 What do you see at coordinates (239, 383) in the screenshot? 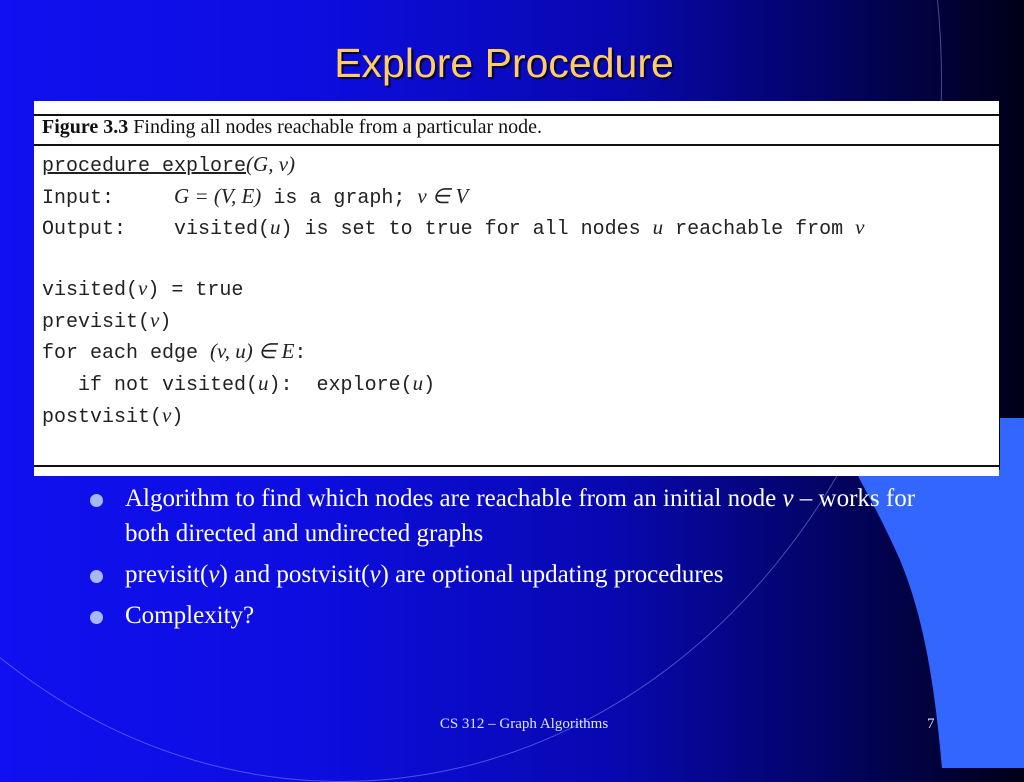
I see `code-line-4: if not visited(u): explore(u)` at bounding box center [239, 383].